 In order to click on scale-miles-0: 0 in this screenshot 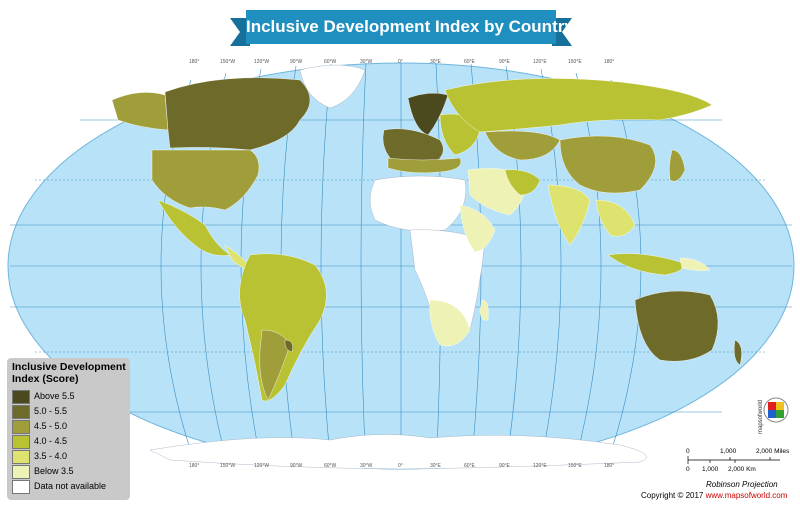, I will do `click(688, 451)`.